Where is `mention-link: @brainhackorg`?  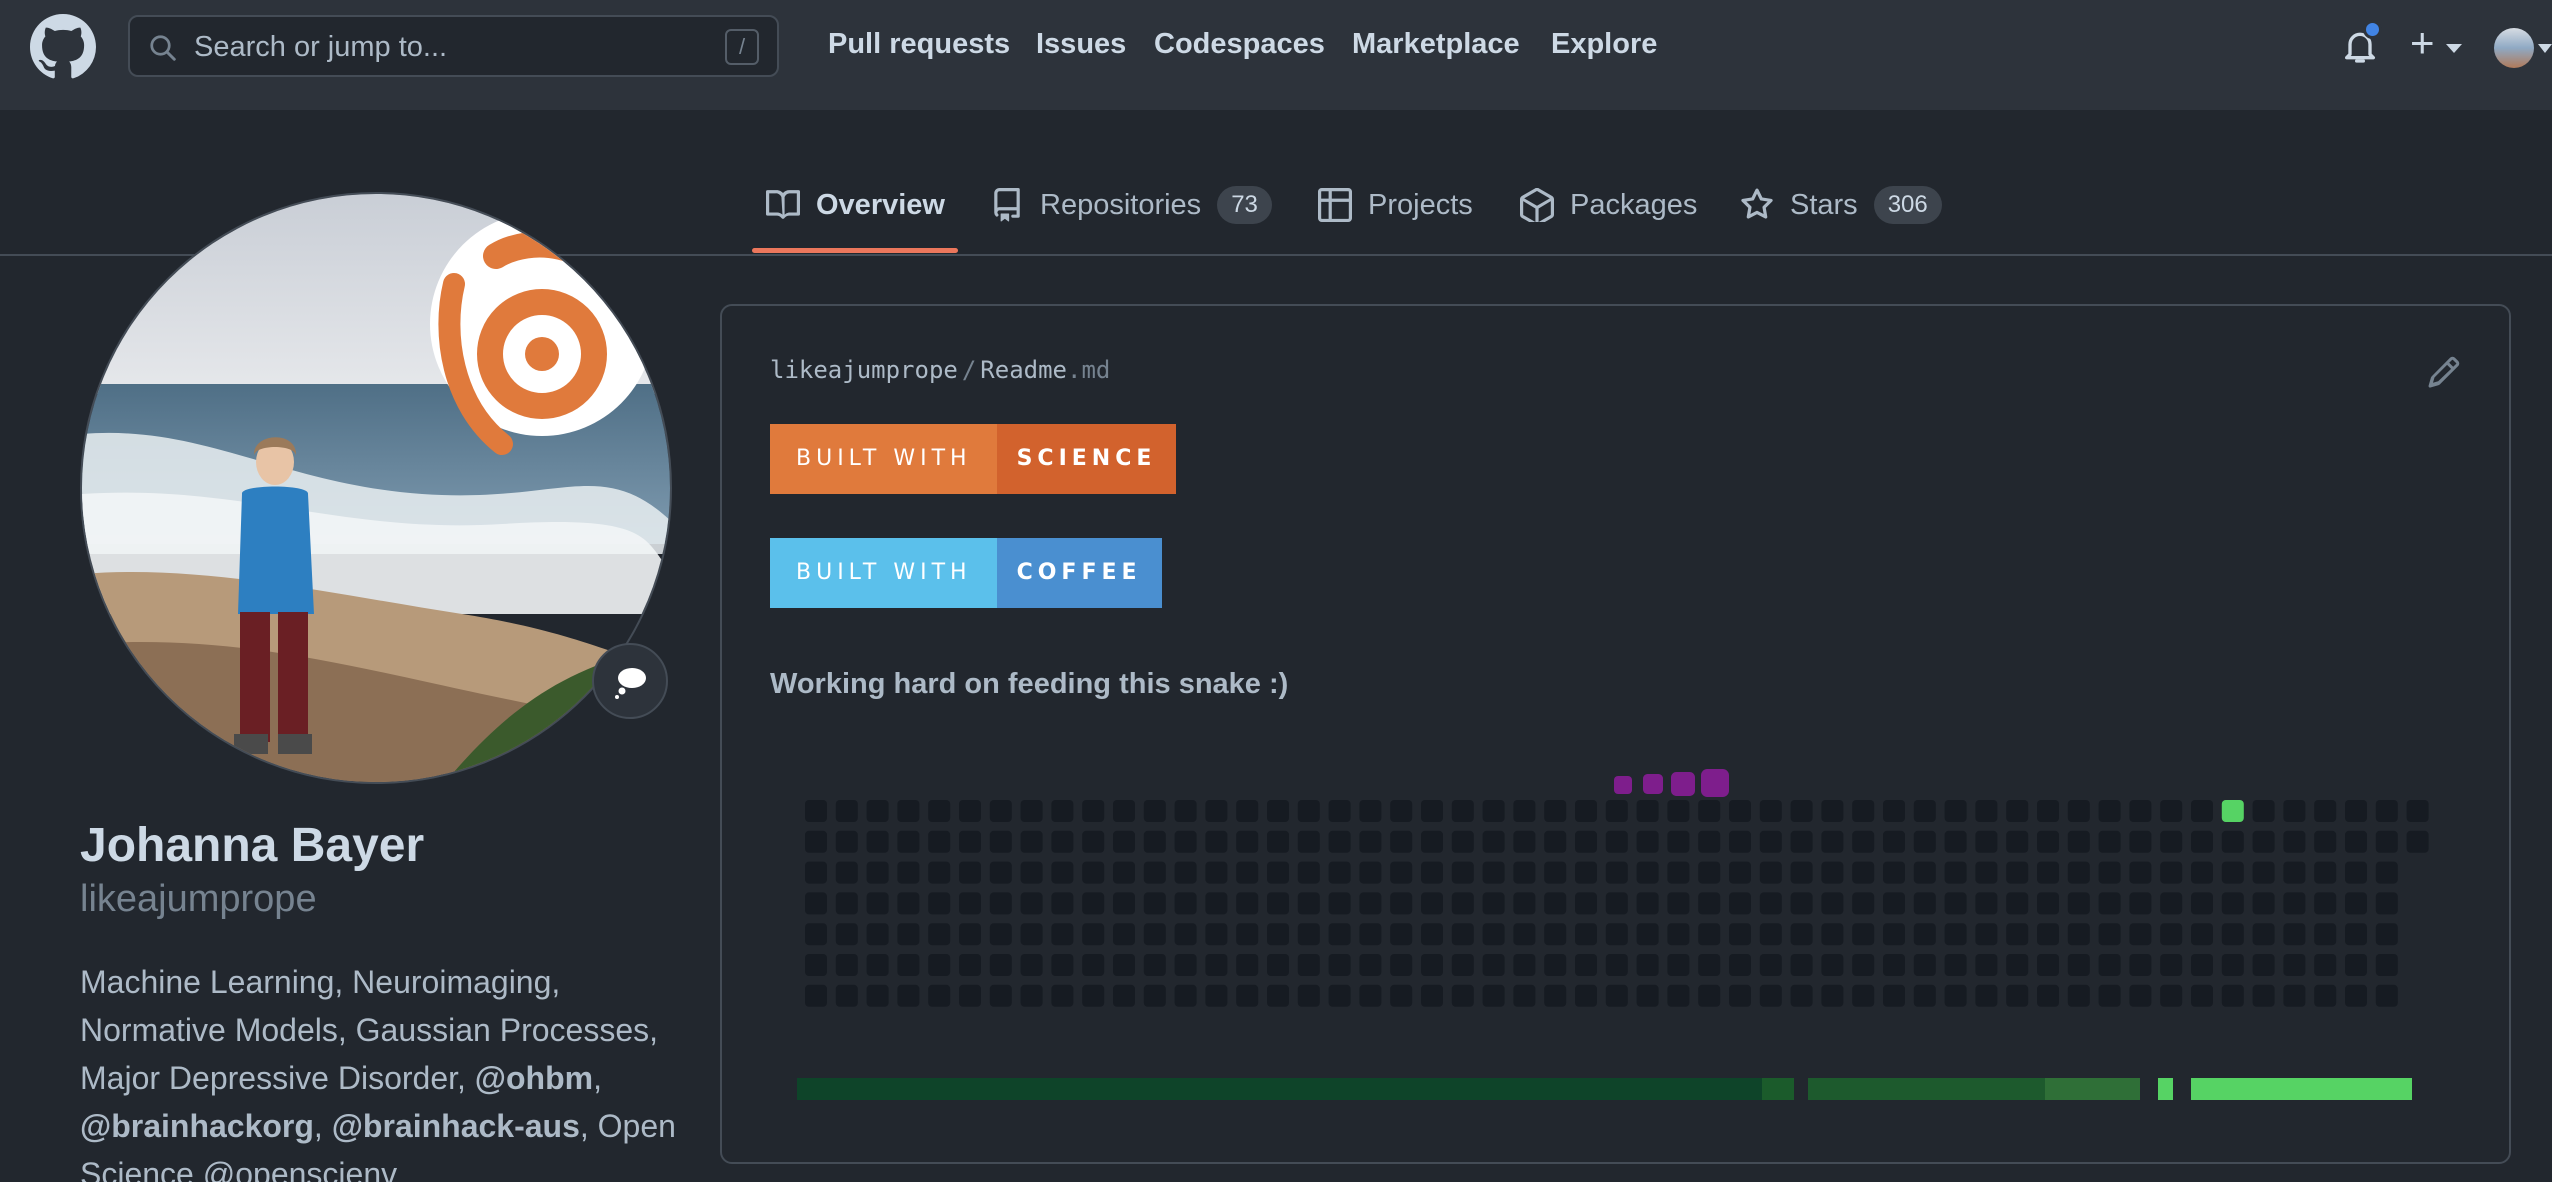
mention-link: @brainhackorg is located at coordinates (197, 1126).